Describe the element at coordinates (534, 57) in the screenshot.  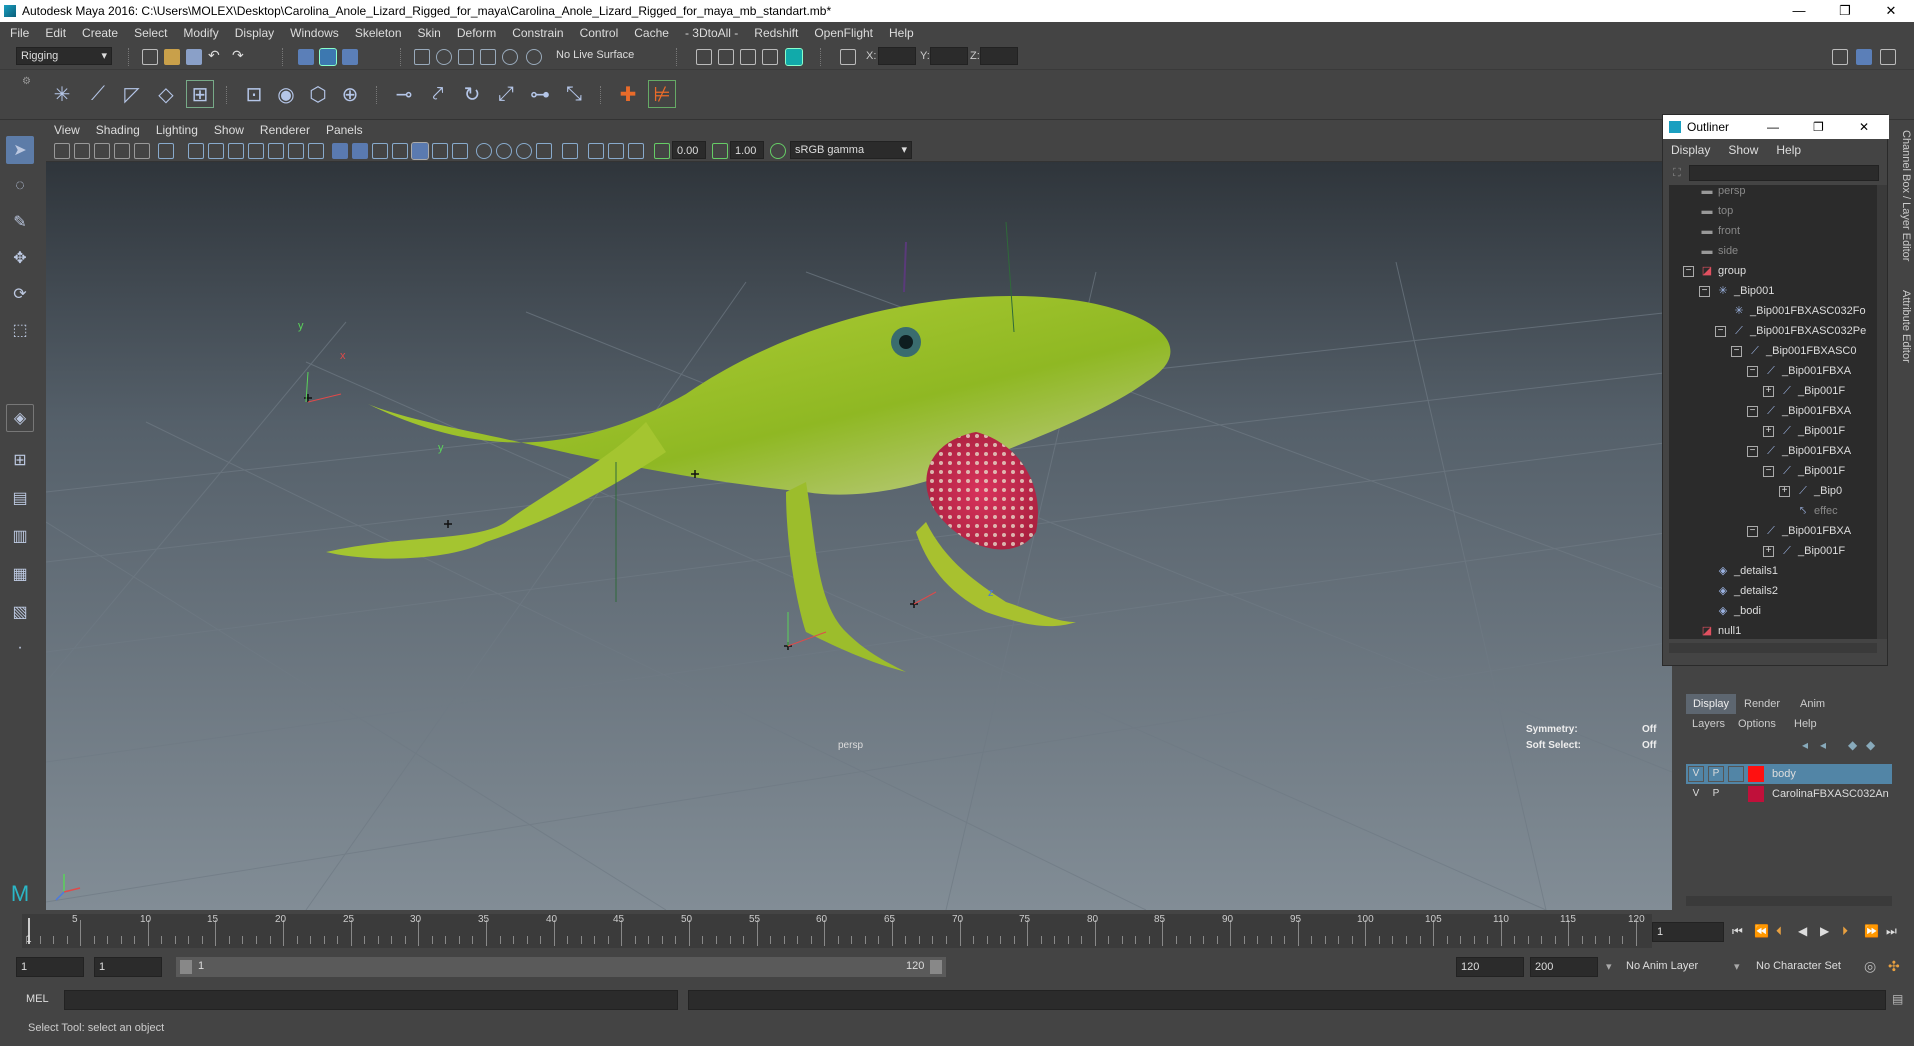
I see `snap-together-icon` at that location.